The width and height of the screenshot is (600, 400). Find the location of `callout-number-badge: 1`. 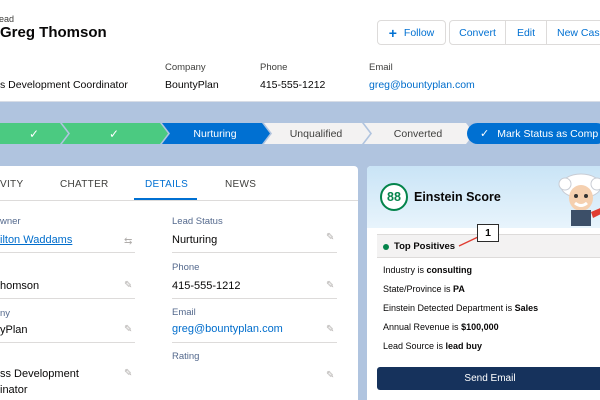

callout-number-badge: 1 is located at coordinates (488, 233).